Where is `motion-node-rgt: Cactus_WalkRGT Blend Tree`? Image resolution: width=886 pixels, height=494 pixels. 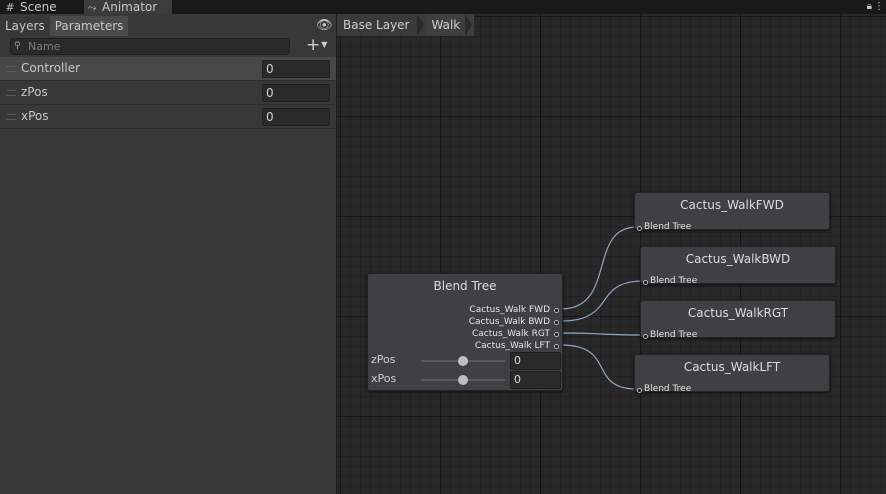 motion-node-rgt: Cactus_WalkRGT Blend Tree is located at coordinates (738, 320).